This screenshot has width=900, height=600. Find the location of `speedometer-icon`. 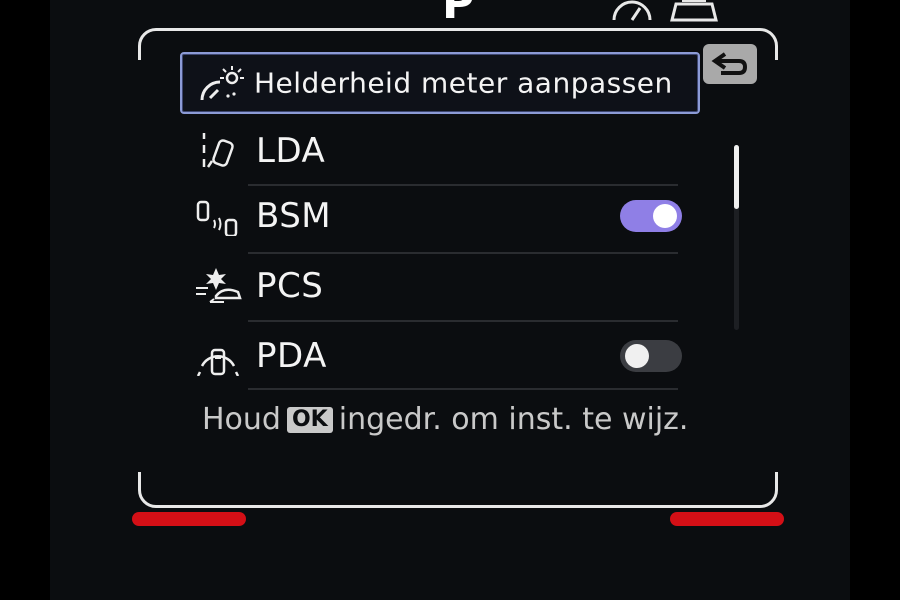

speedometer-icon is located at coordinates (632, 10).